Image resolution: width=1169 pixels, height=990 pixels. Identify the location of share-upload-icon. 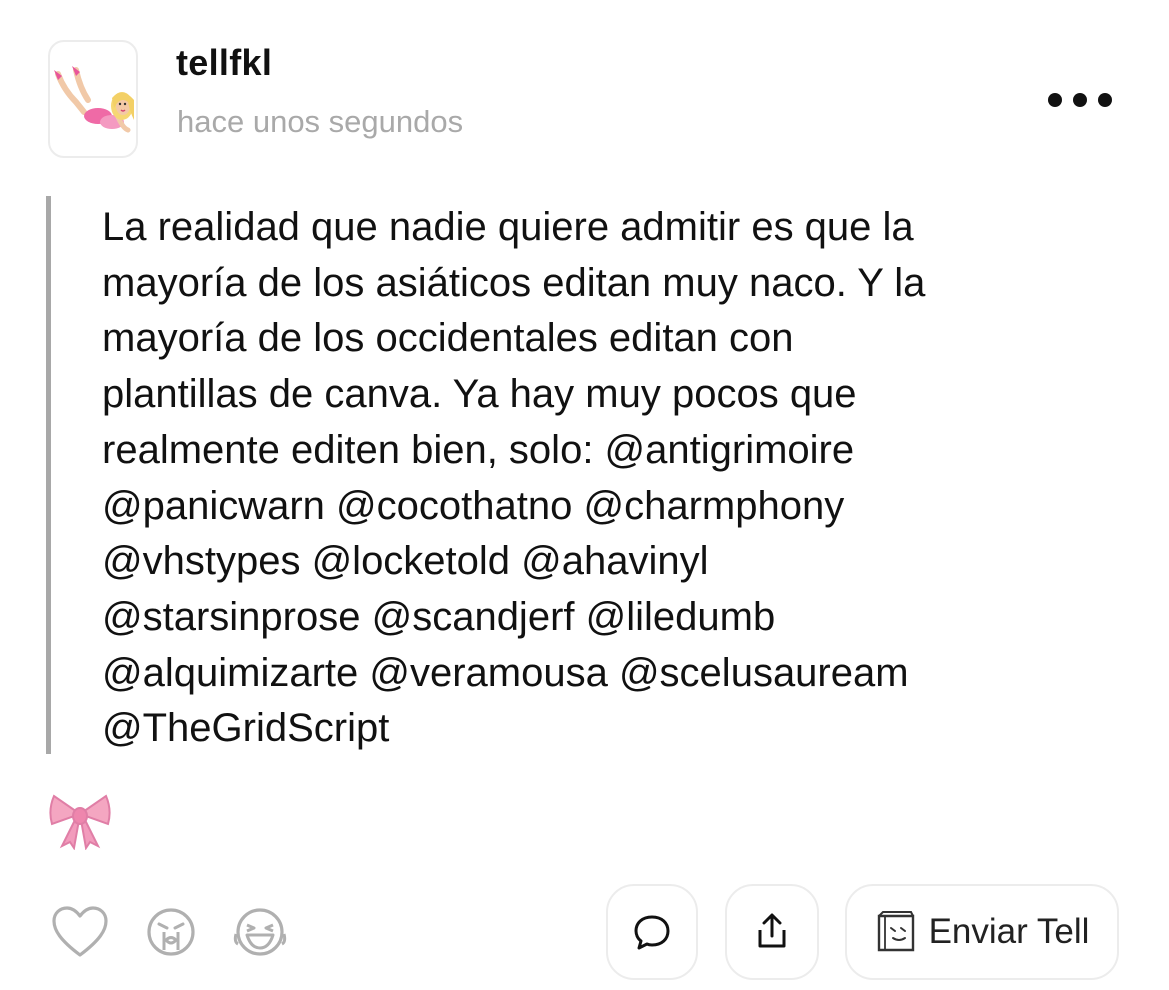
(772, 930).